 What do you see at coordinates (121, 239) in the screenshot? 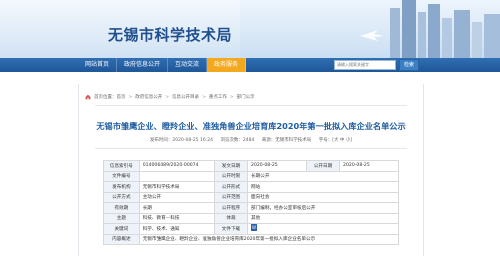
I see `label-summary: 内容概述` at bounding box center [121, 239].